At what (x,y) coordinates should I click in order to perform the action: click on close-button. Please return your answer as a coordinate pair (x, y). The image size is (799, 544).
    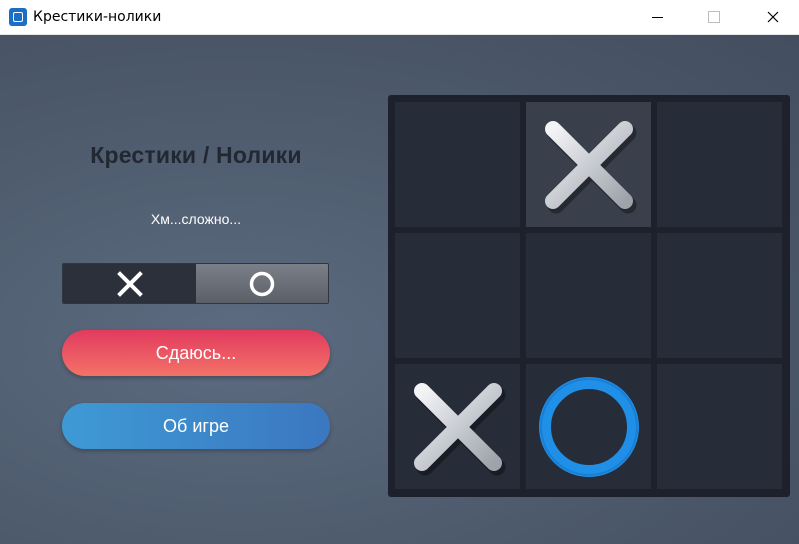
    Looking at the image, I should click on (773, 17).